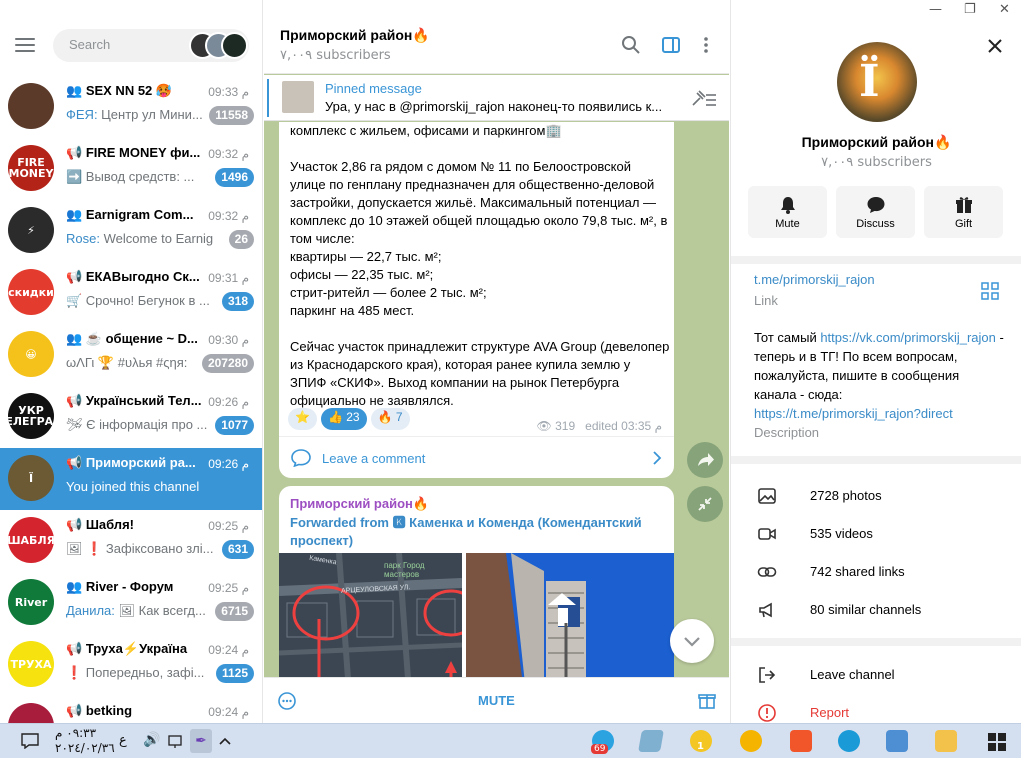  What do you see at coordinates (287, 701) in the screenshot?
I see `discussion-icon` at bounding box center [287, 701].